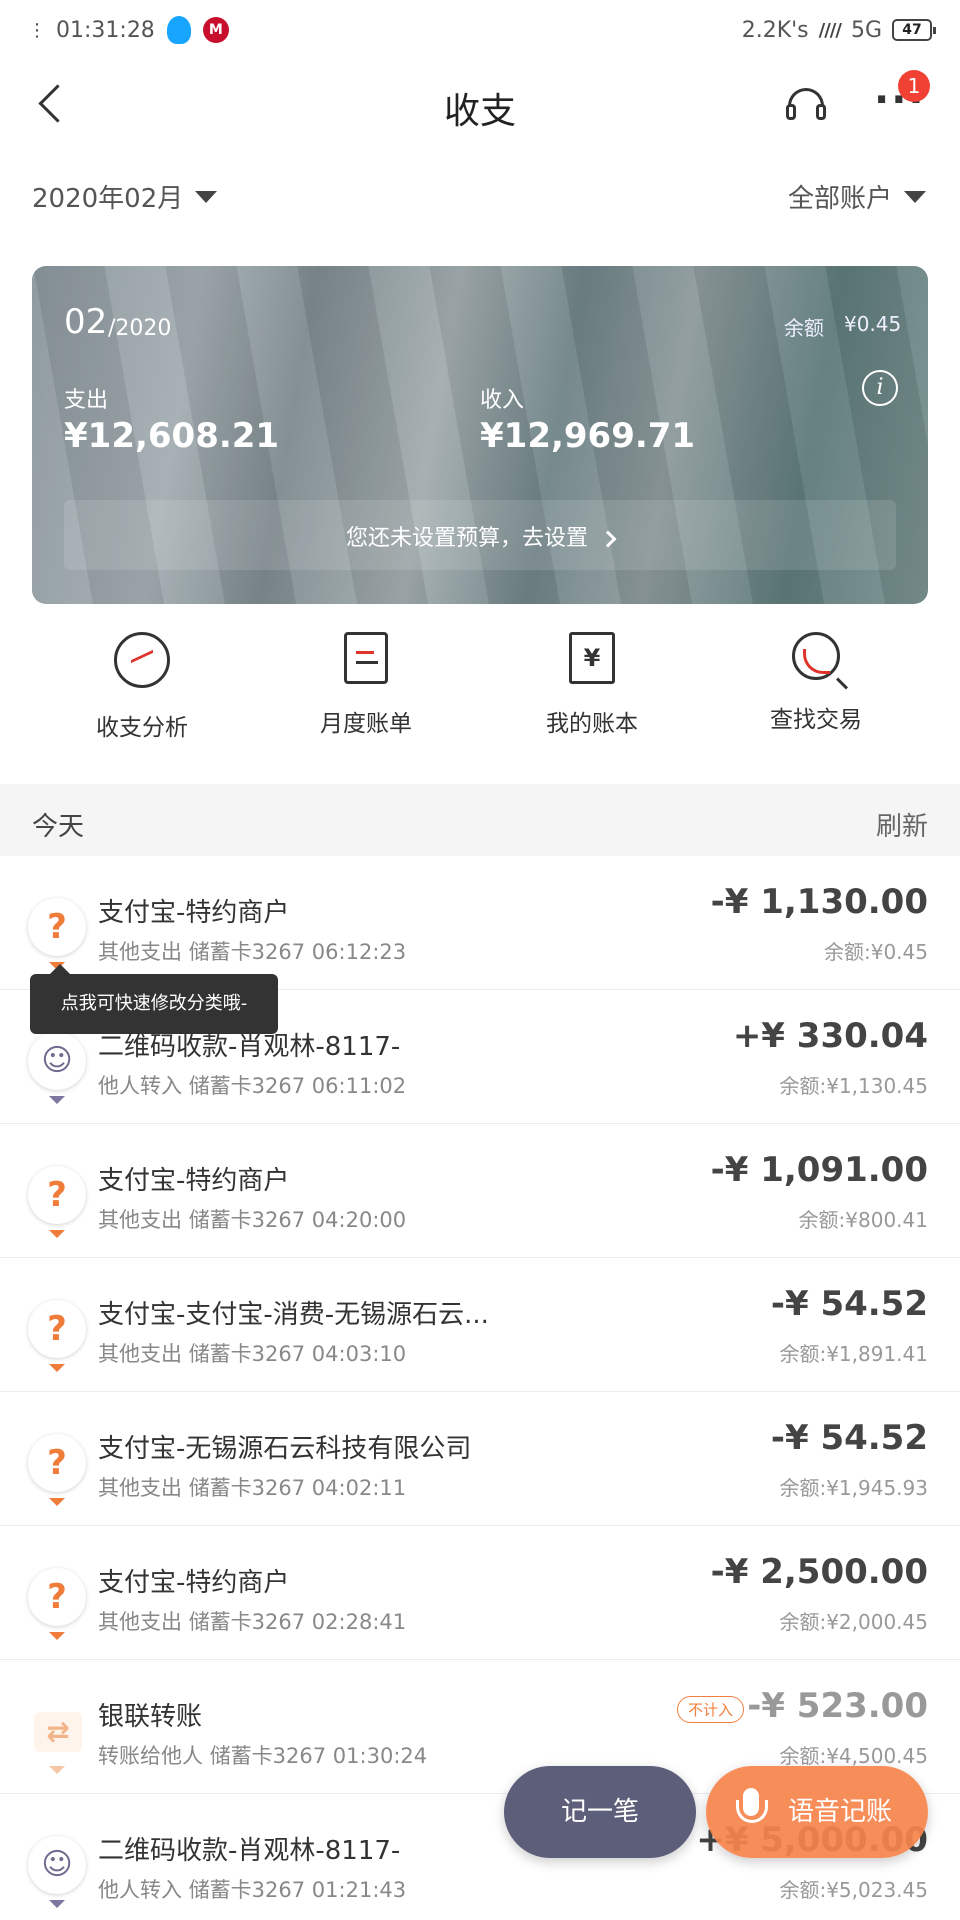 Image resolution: width=960 pixels, height=1920 pixels. Describe the element at coordinates (816, 656) in the screenshot. I see `search-icon` at that location.